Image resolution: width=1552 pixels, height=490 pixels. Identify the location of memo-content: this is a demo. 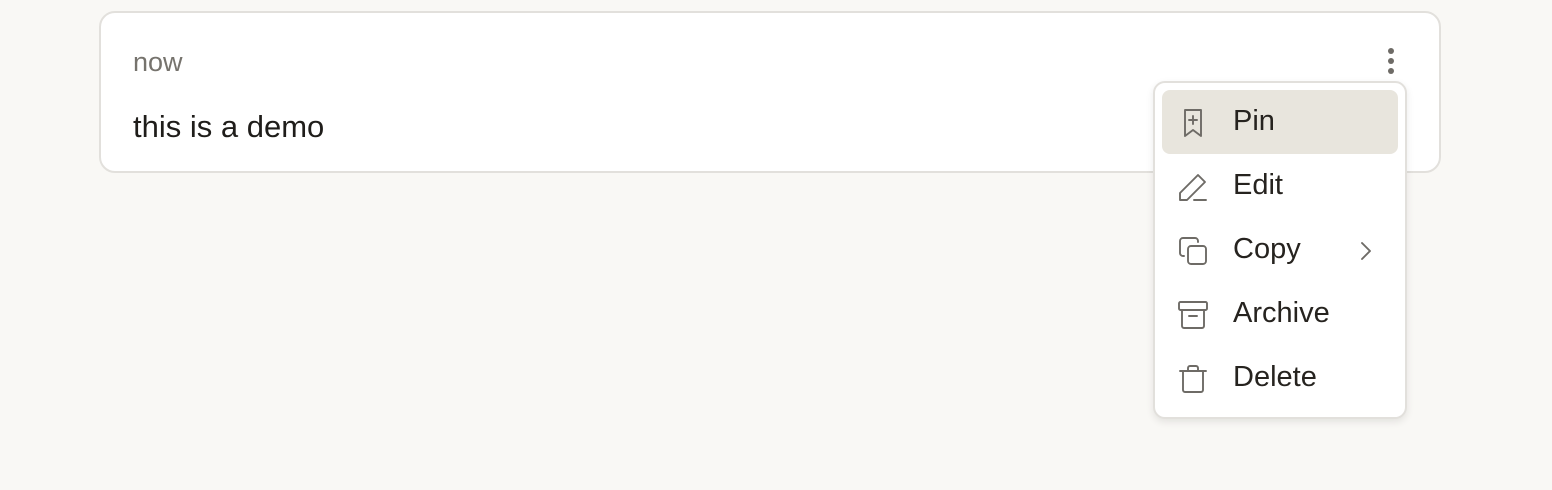
(229, 126).